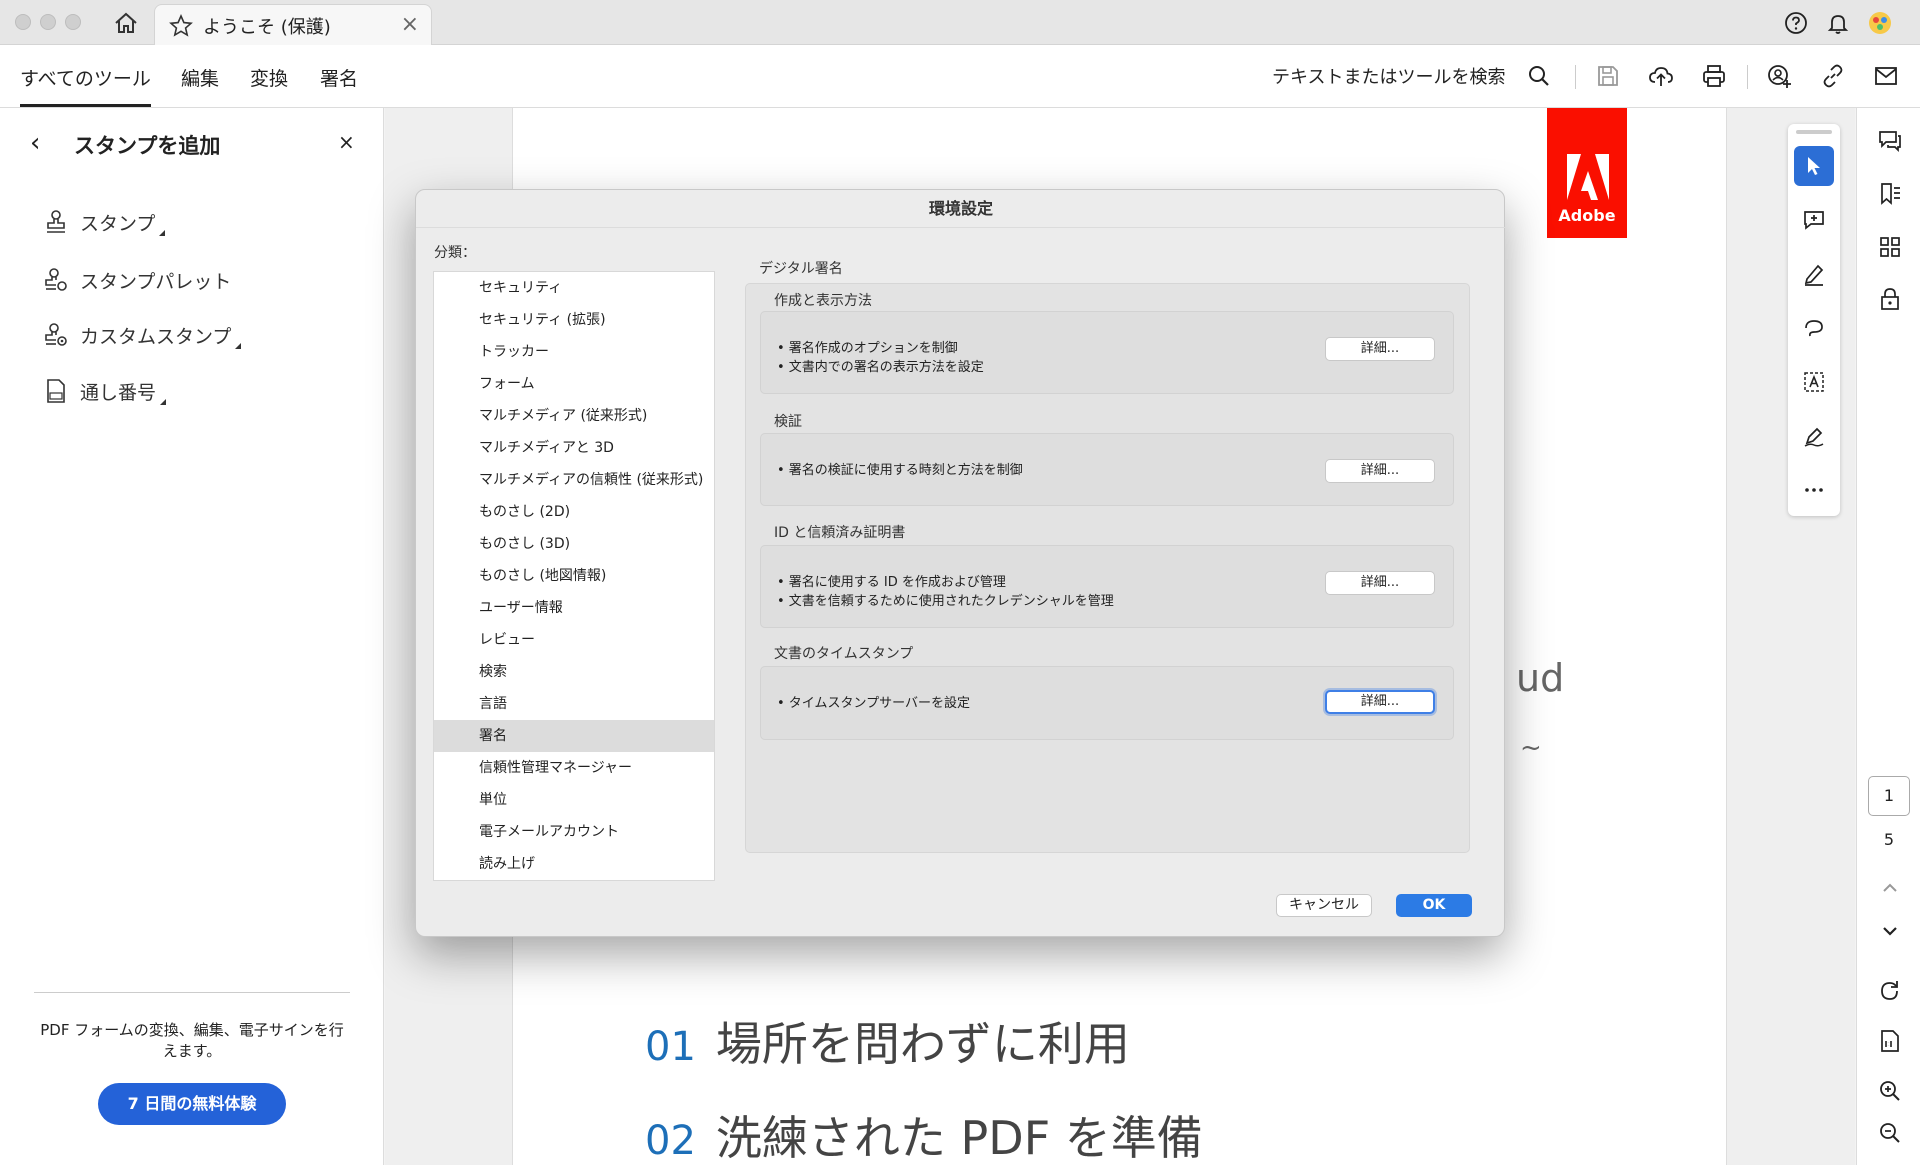  What do you see at coordinates (574, 736) in the screenshot?
I see `category-item-selected: 署名` at bounding box center [574, 736].